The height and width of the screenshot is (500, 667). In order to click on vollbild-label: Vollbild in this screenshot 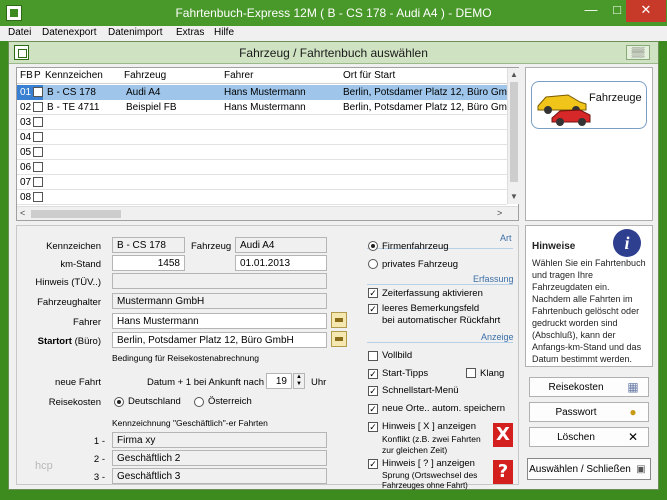, I will do `click(397, 355)`.